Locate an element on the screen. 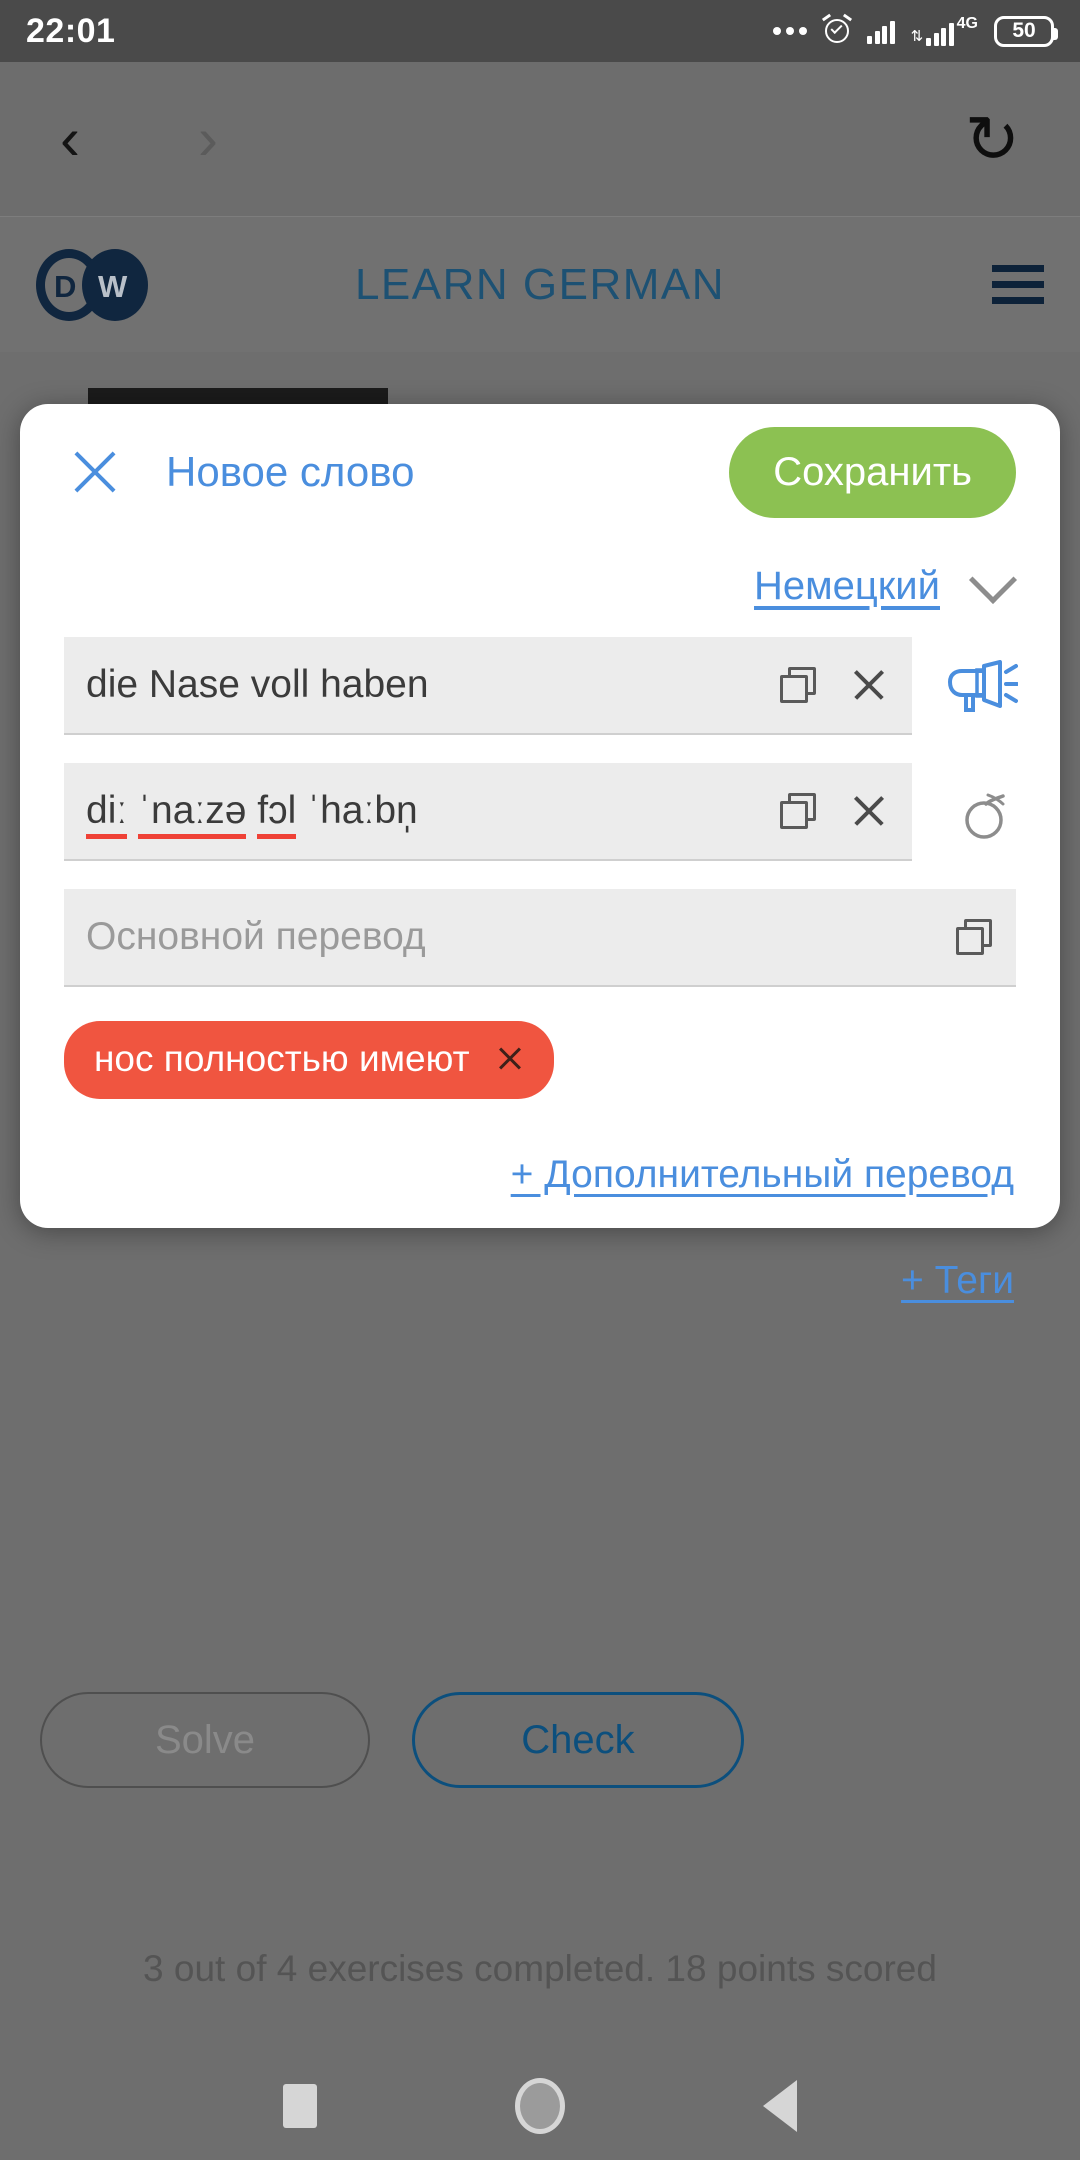 The image size is (1080, 2160). browser-forward-icon: › is located at coordinates (208, 139).